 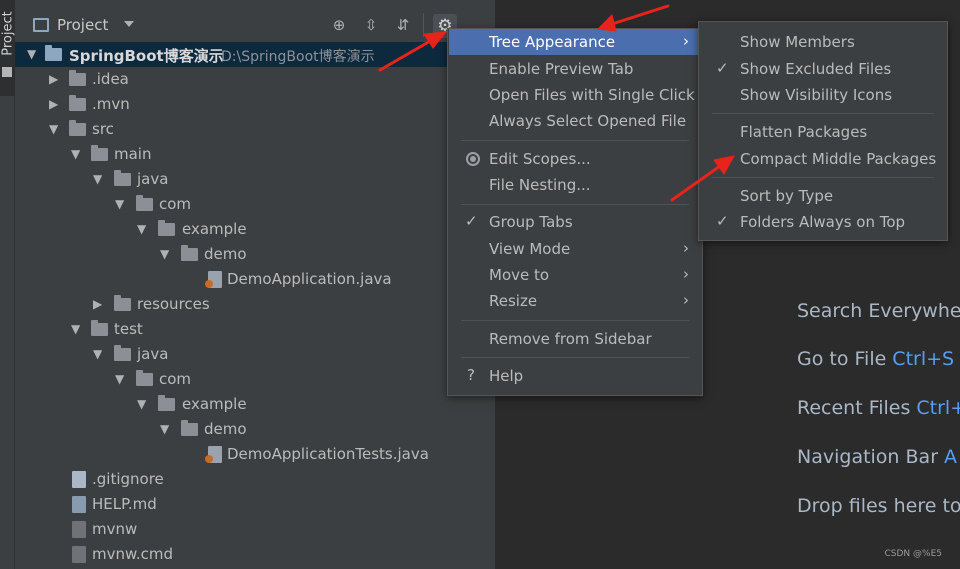 What do you see at coordinates (823, 69) in the screenshot?
I see `submenu-item-show-excluded-files: ✓ Show Excluded Files` at bounding box center [823, 69].